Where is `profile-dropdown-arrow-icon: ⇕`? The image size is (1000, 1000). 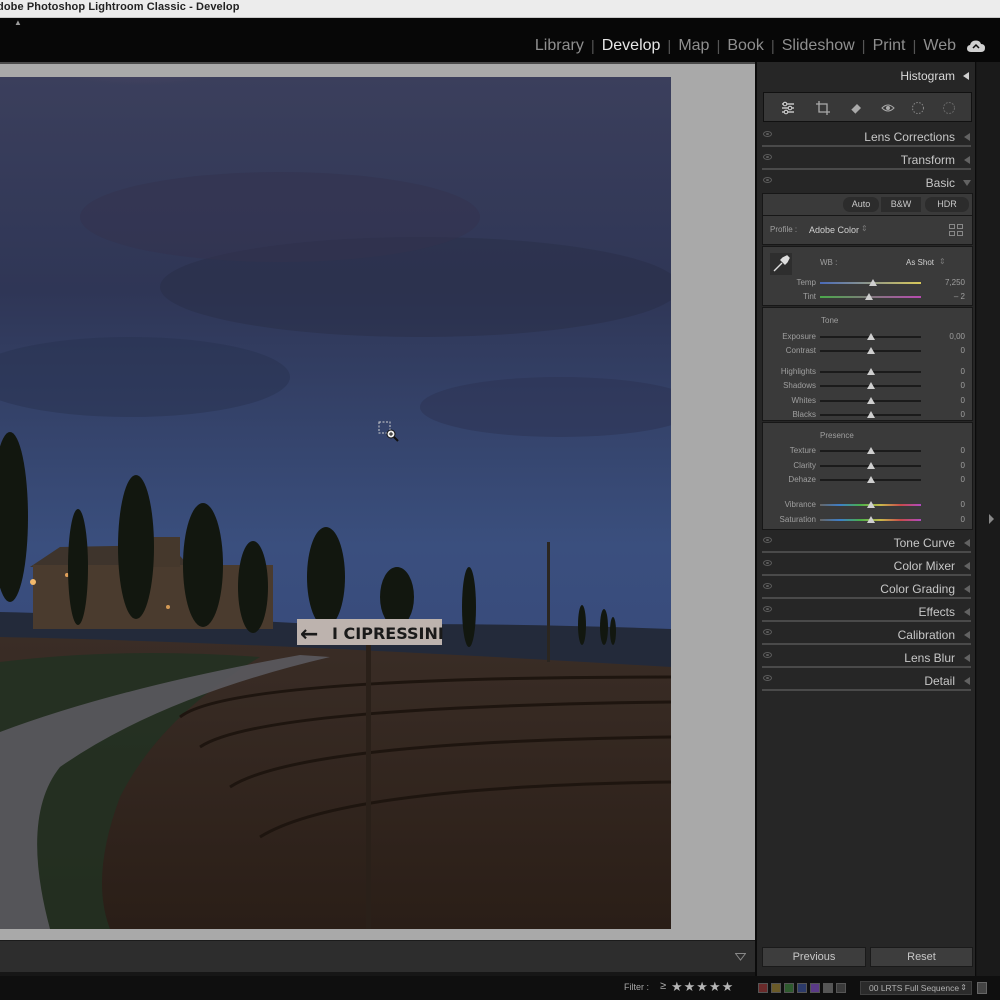
profile-dropdown-arrow-icon: ⇕ is located at coordinates (864, 228).